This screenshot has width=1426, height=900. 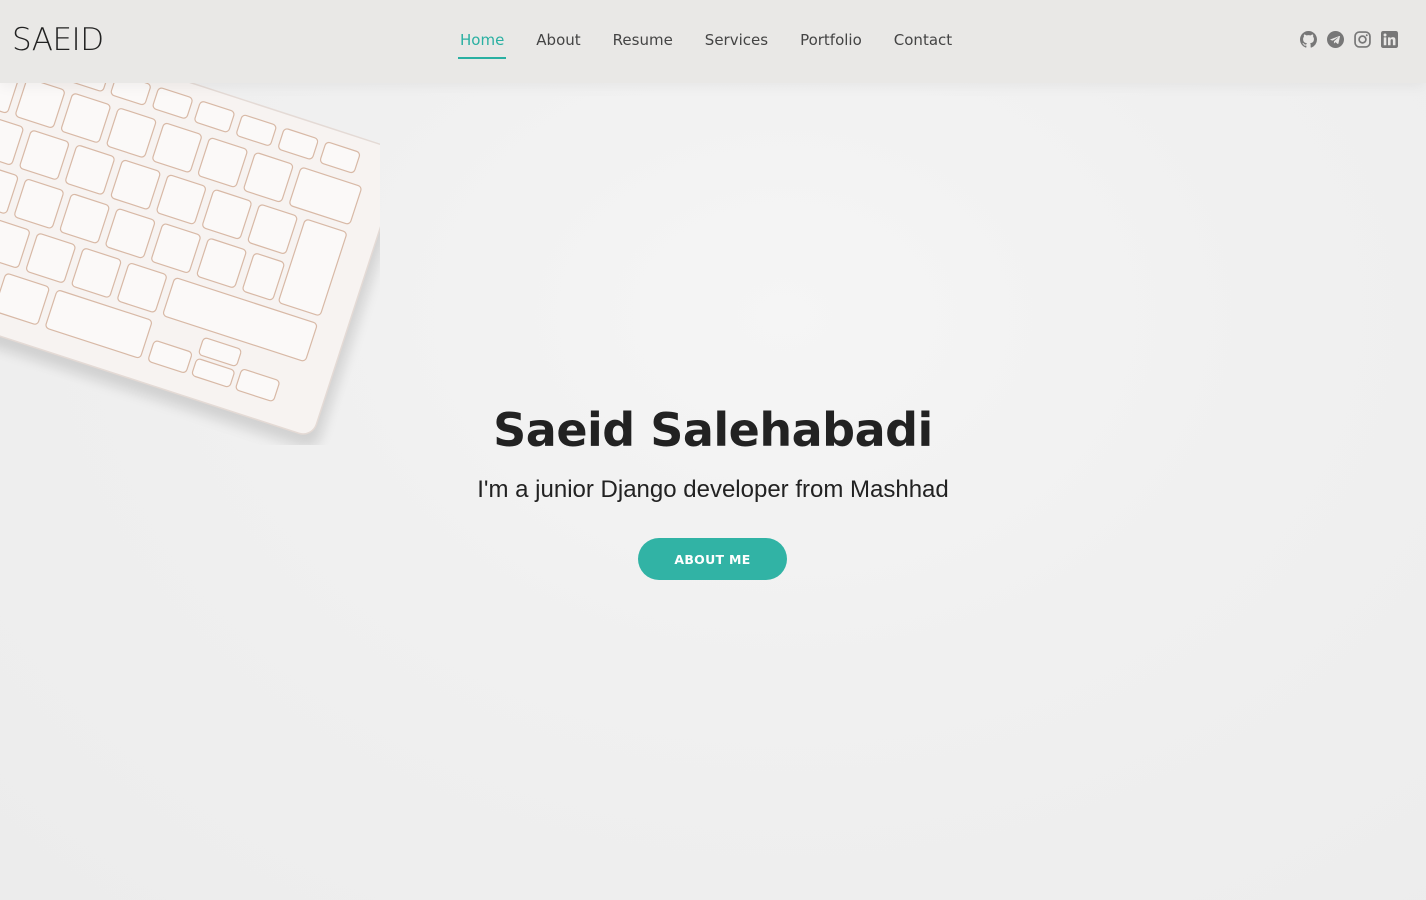 What do you see at coordinates (643, 41) in the screenshot?
I see `nav-item-resume: Resume` at bounding box center [643, 41].